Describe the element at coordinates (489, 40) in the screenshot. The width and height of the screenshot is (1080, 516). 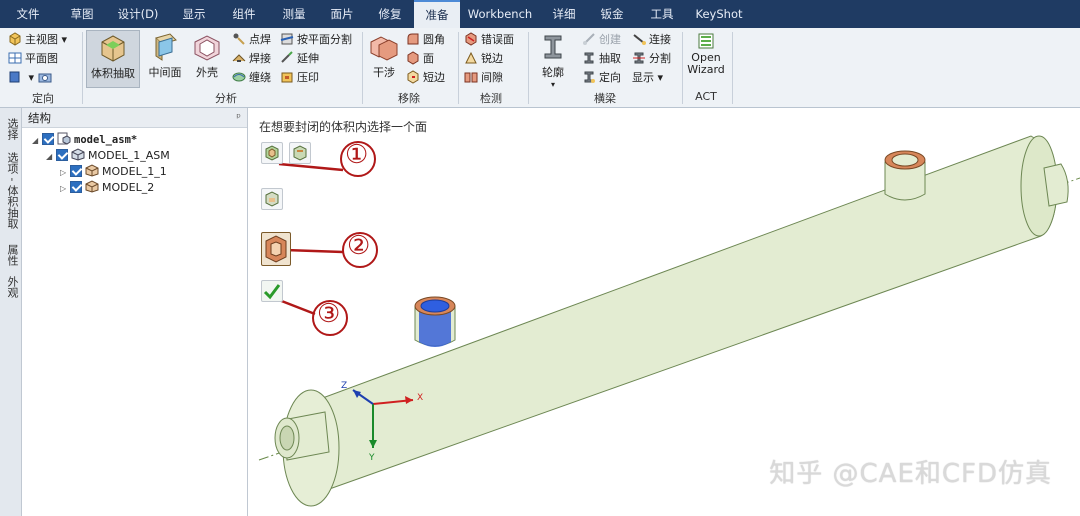
I see `error-edge-button: 错误面` at that location.